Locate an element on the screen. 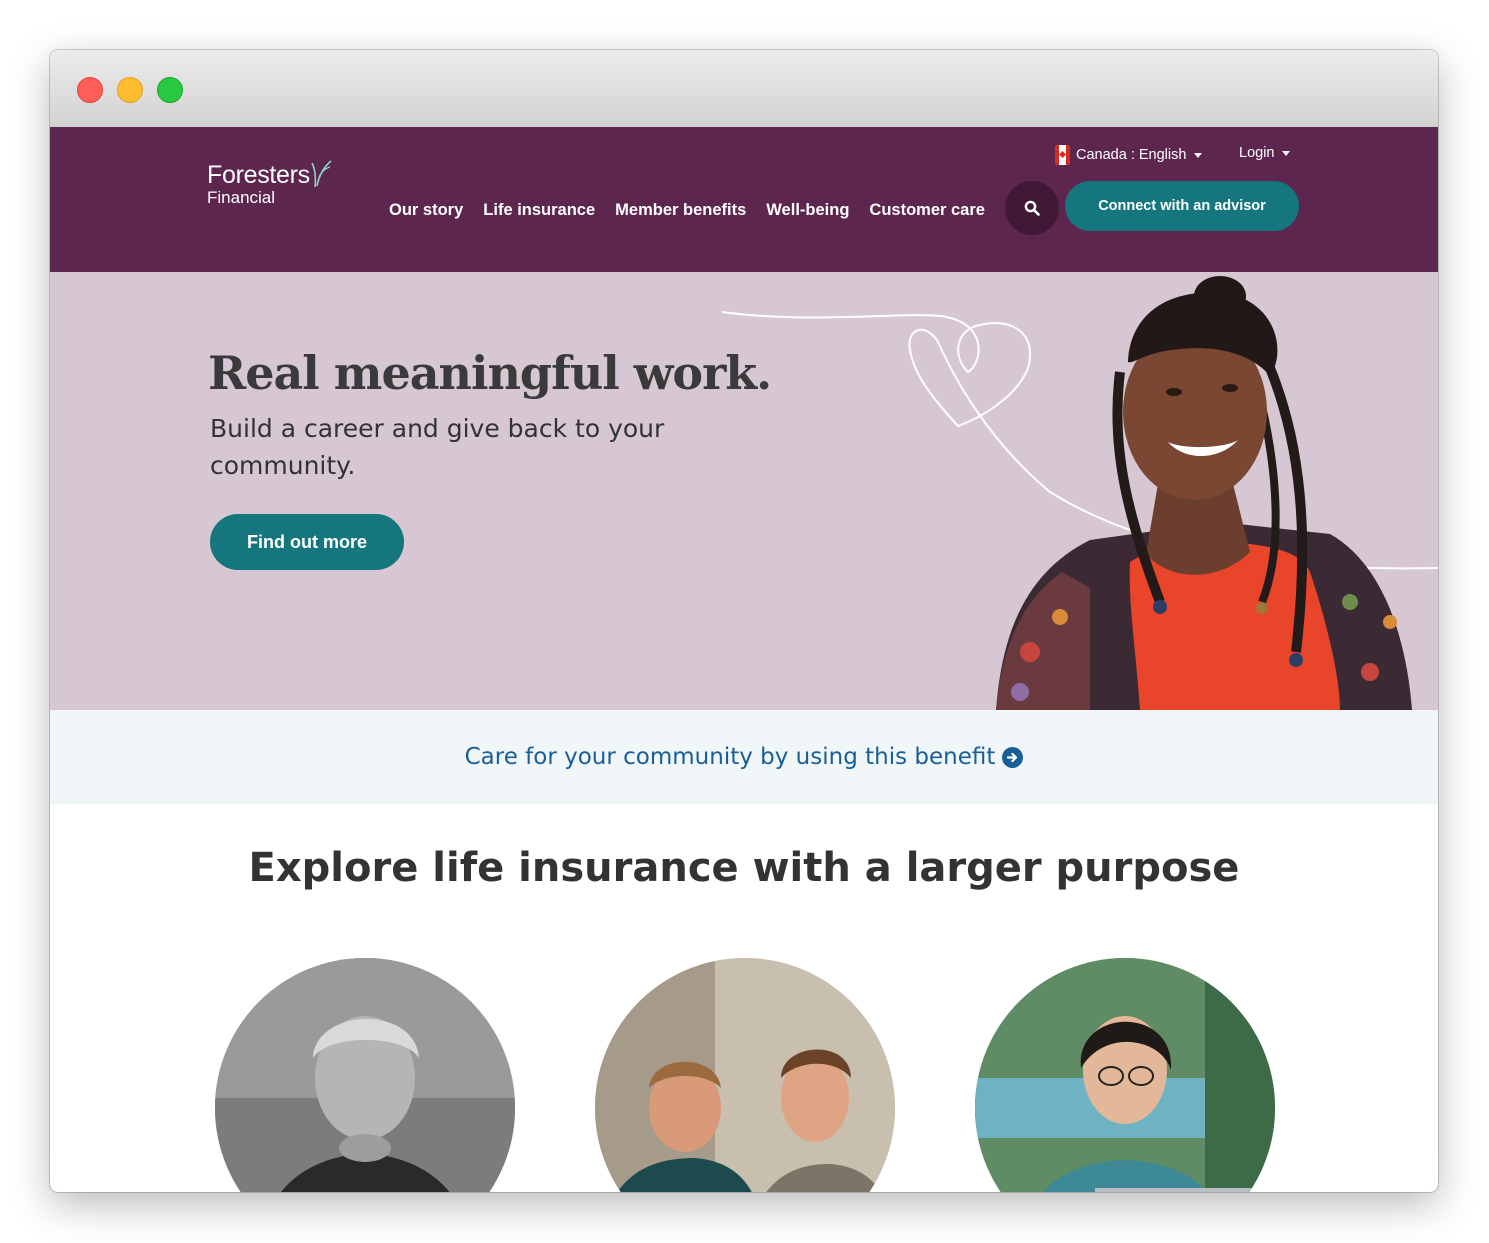  minimize-window-button is located at coordinates (130, 90).